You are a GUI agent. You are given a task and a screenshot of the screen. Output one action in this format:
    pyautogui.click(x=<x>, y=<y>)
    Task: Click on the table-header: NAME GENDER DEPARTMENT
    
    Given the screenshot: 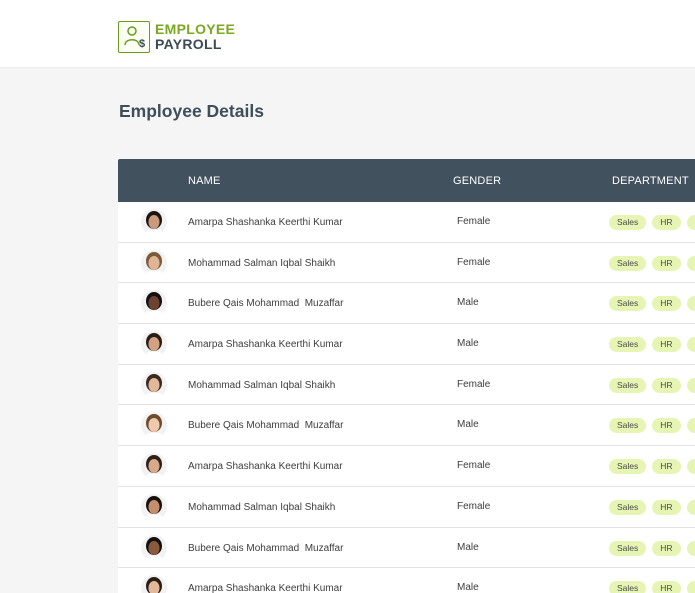 What is the action you would take?
    pyautogui.click(x=406, y=180)
    